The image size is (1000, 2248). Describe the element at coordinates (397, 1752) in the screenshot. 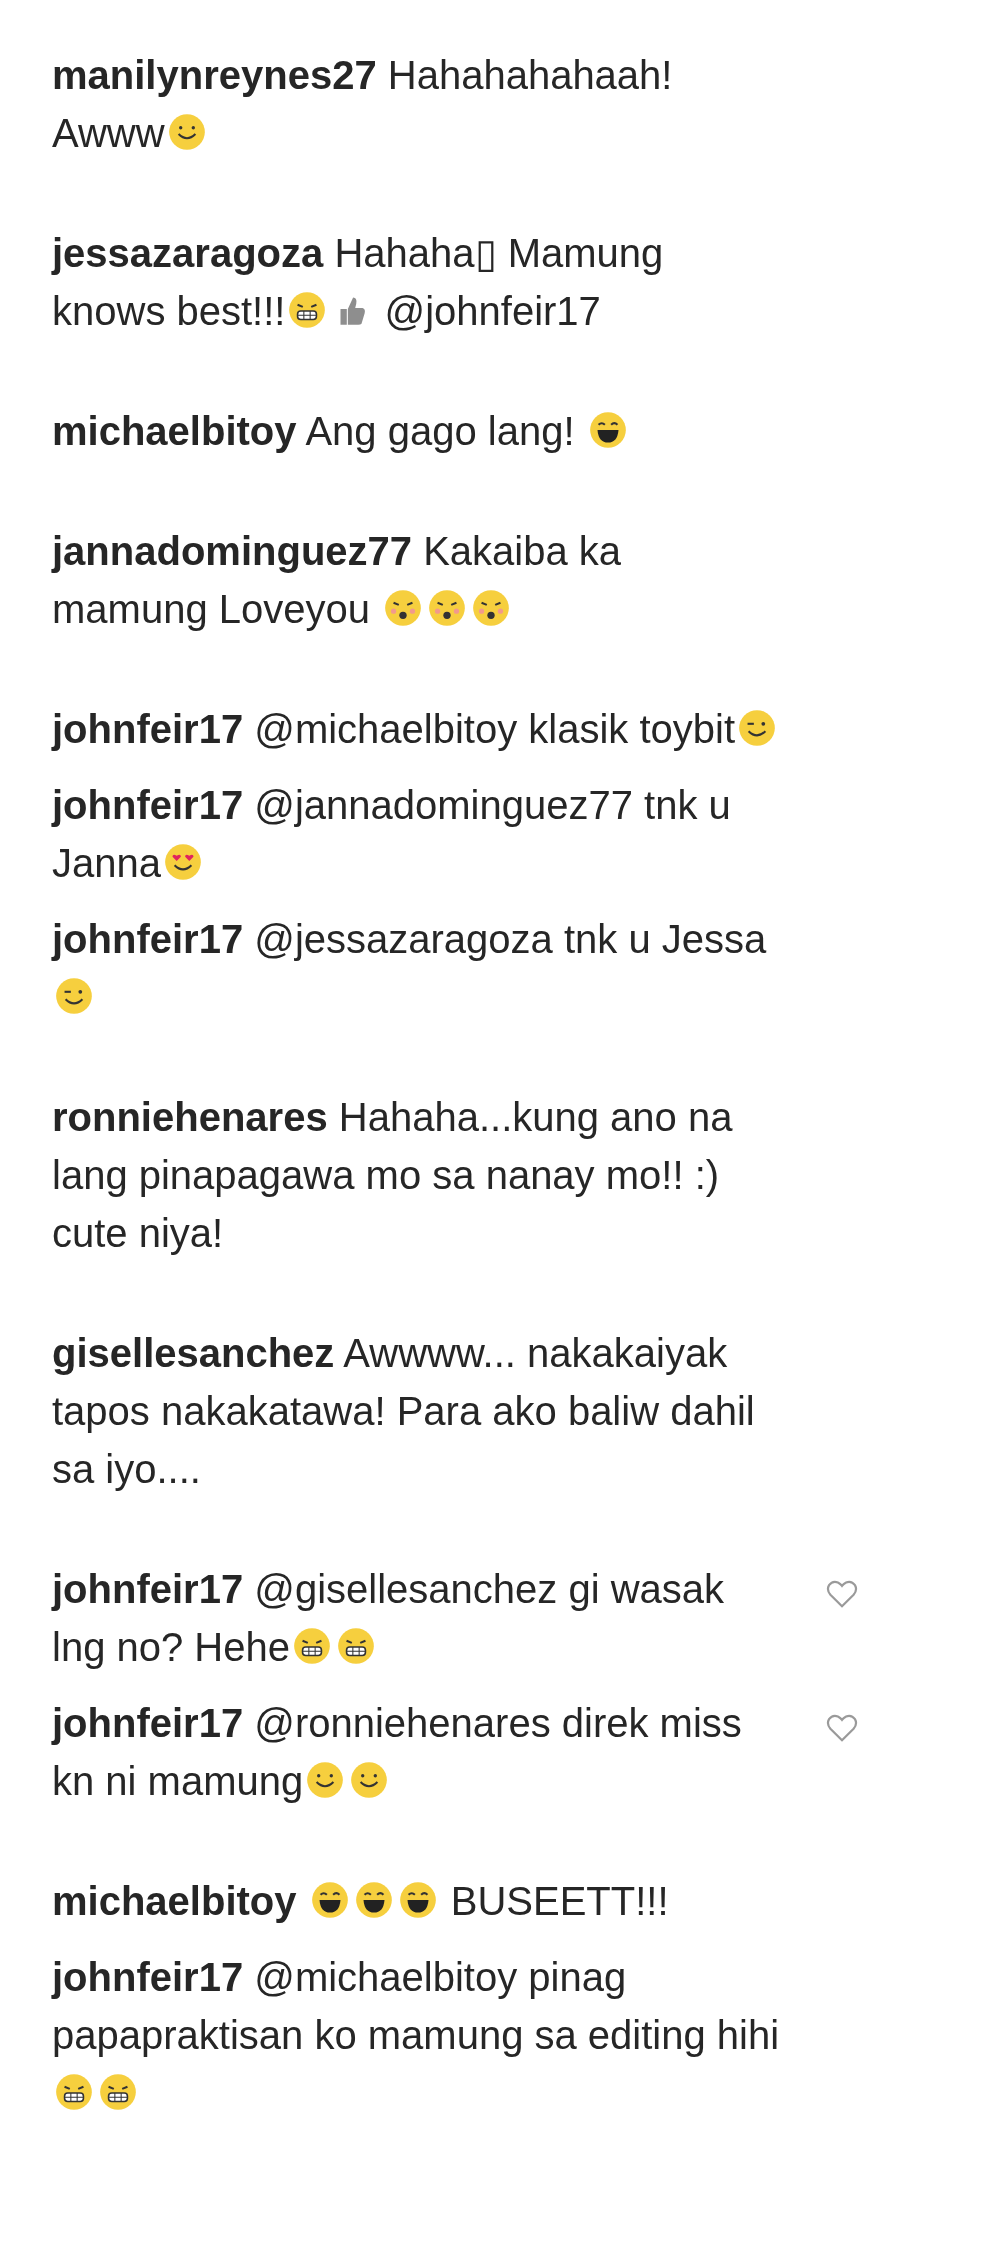

I see `comment-text: johnfeir17 @ronniehenares direk miss kn ni mamung` at that location.